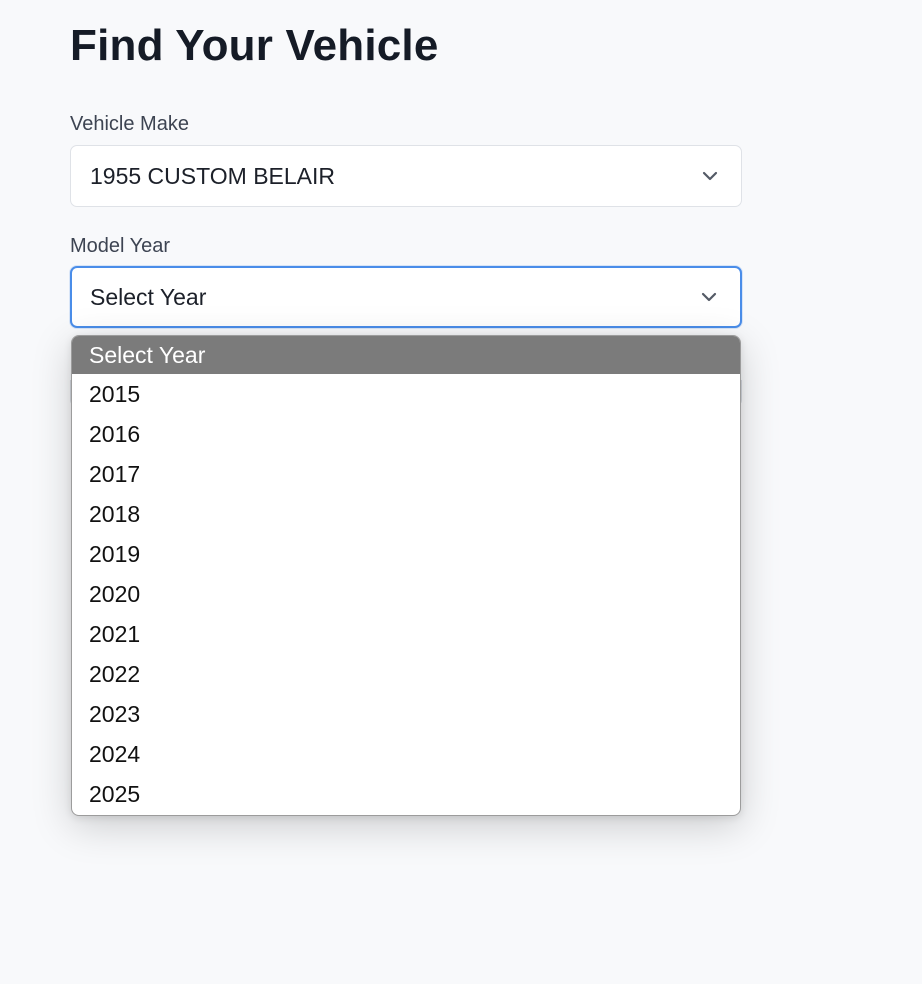  Describe the element at coordinates (406, 434) in the screenshot. I see `year-option-2016: 2016` at that location.